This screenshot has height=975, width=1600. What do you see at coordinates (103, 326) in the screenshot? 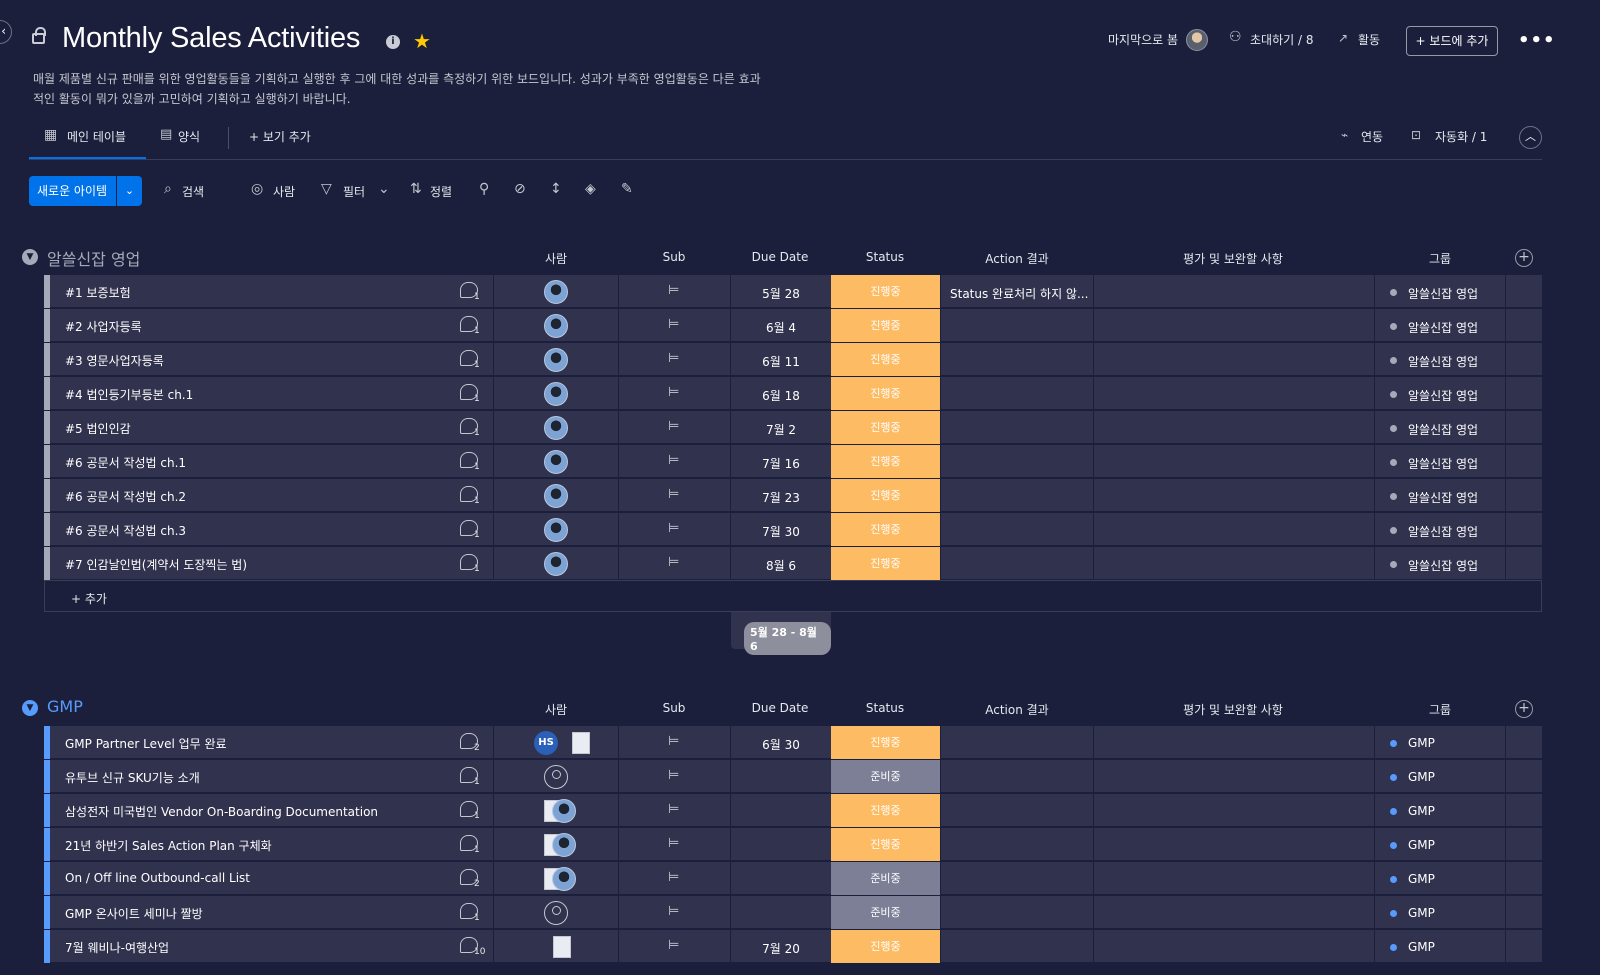
I see `item-name: #2 사업자등록` at bounding box center [103, 326].